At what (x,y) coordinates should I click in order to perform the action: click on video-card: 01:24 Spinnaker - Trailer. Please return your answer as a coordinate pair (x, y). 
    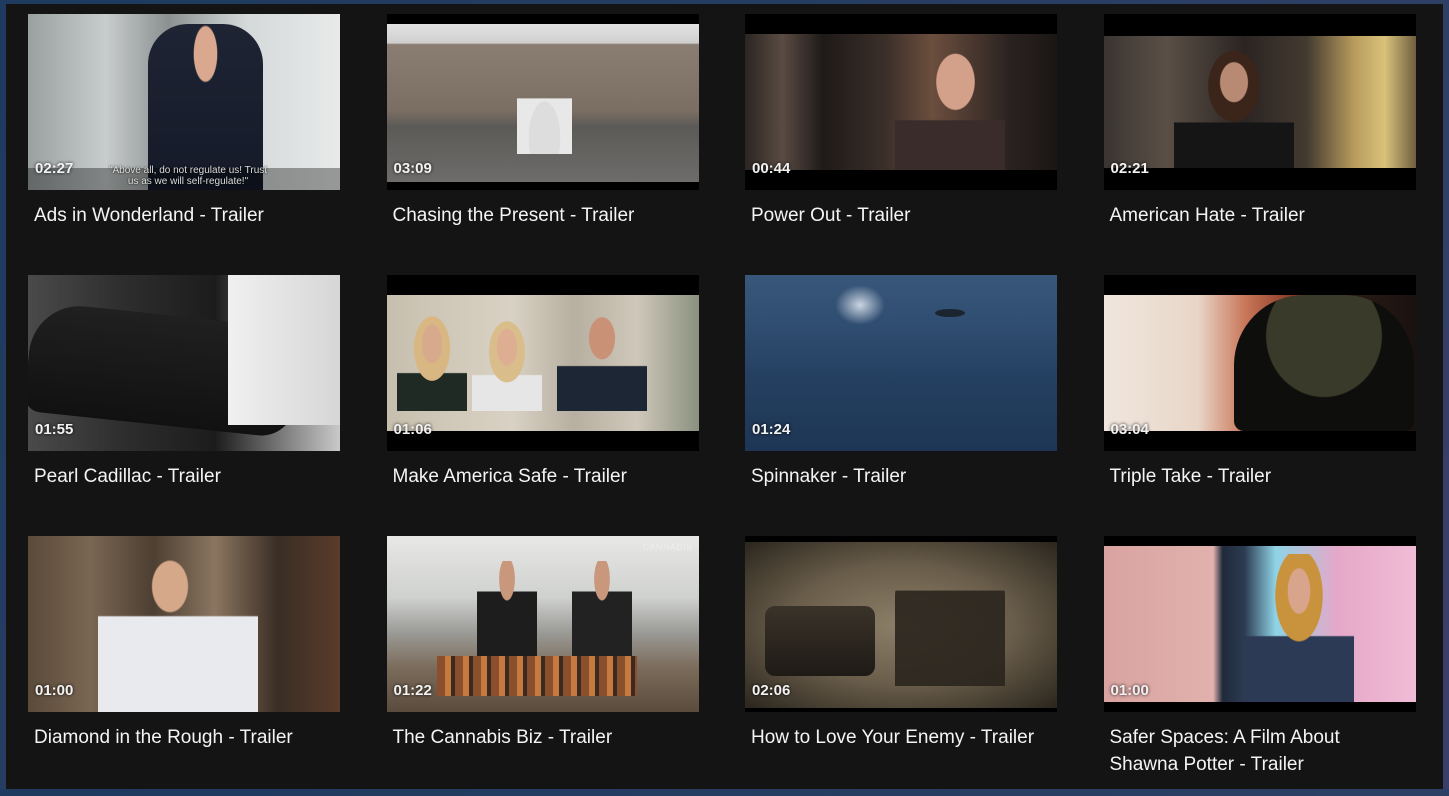
    Looking at the image, I should click on (901, 405).